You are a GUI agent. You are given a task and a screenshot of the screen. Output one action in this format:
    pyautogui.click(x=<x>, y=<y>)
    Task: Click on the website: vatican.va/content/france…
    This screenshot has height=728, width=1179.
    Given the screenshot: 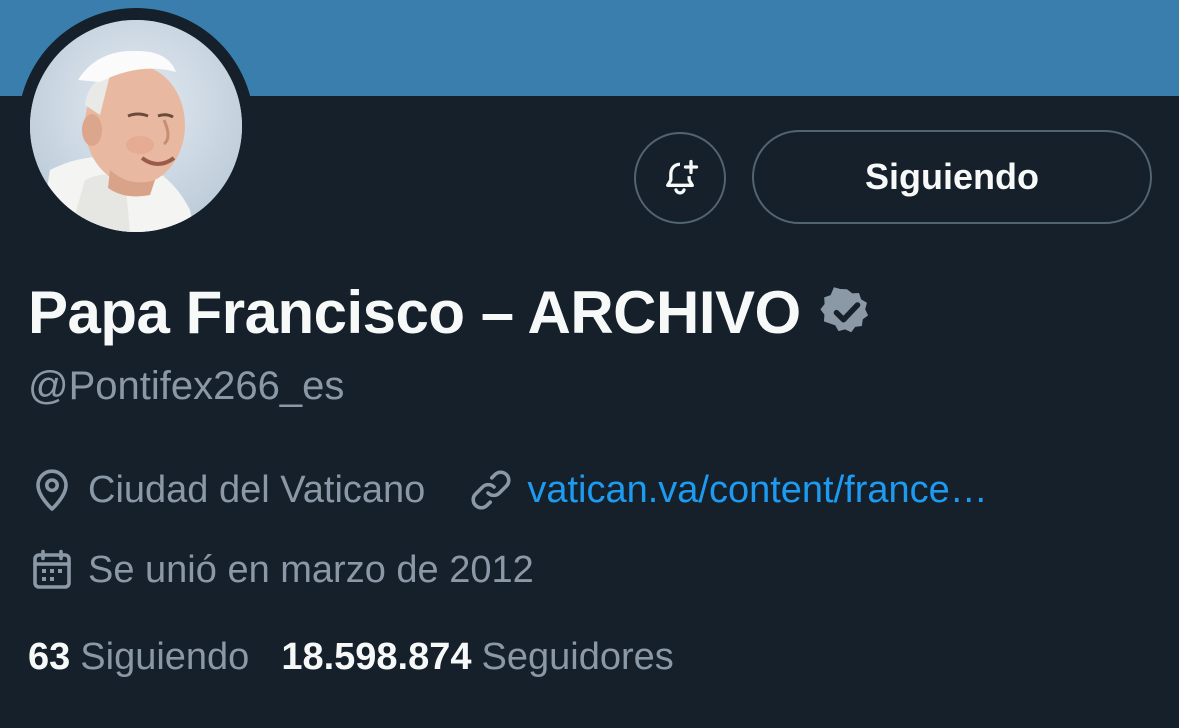 What is the action you would take?
    pyautogui.click(x=727, y=490)
    